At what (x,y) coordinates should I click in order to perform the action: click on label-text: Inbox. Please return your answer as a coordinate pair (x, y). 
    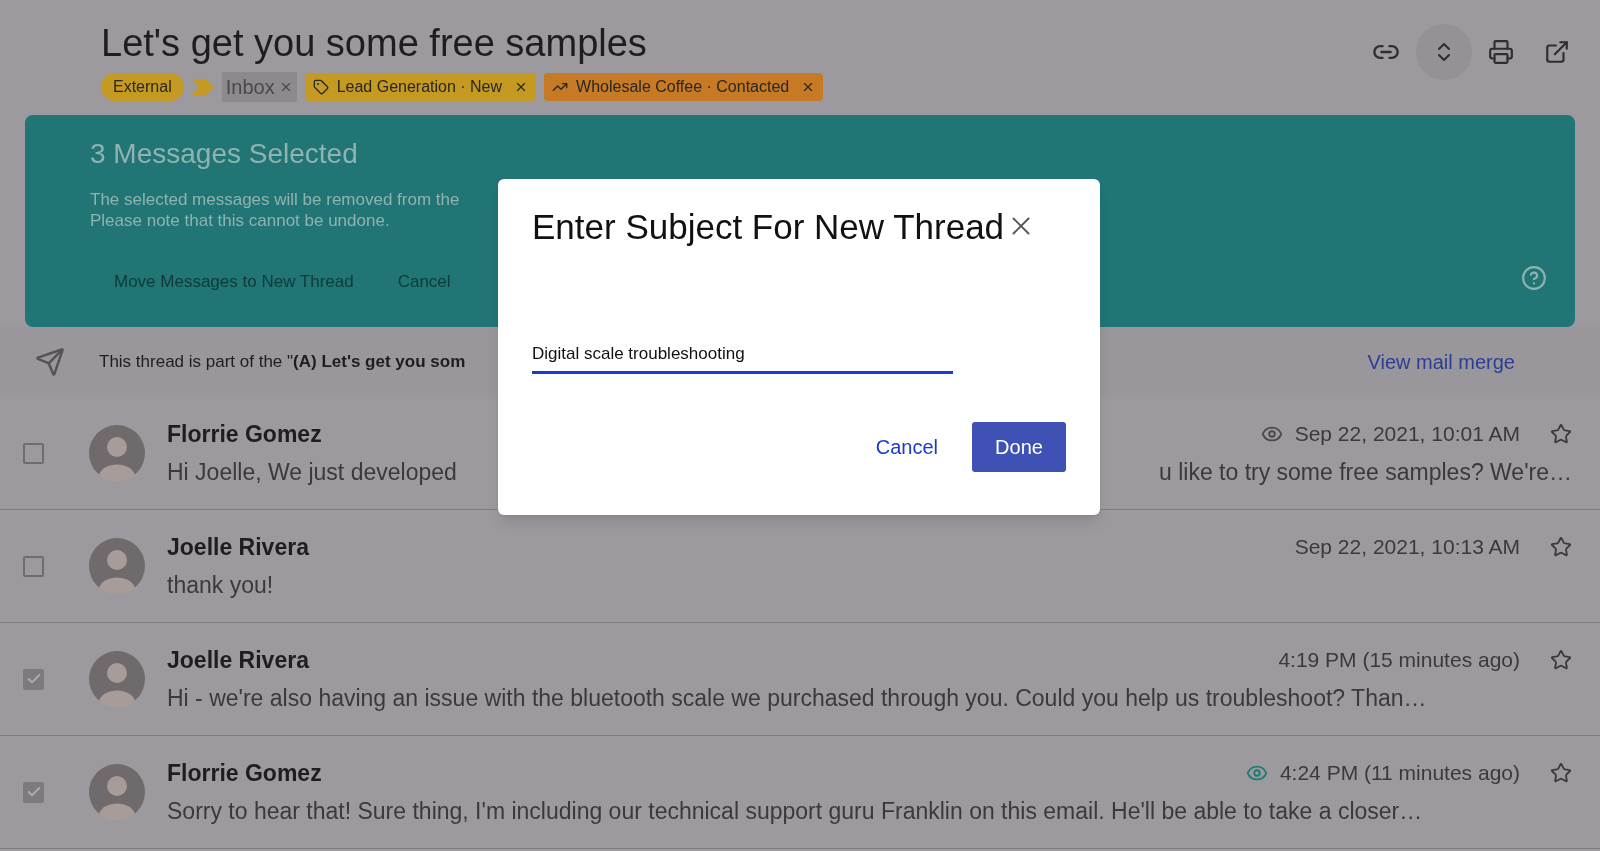
    Looking at the image, I should click on (250, 87).